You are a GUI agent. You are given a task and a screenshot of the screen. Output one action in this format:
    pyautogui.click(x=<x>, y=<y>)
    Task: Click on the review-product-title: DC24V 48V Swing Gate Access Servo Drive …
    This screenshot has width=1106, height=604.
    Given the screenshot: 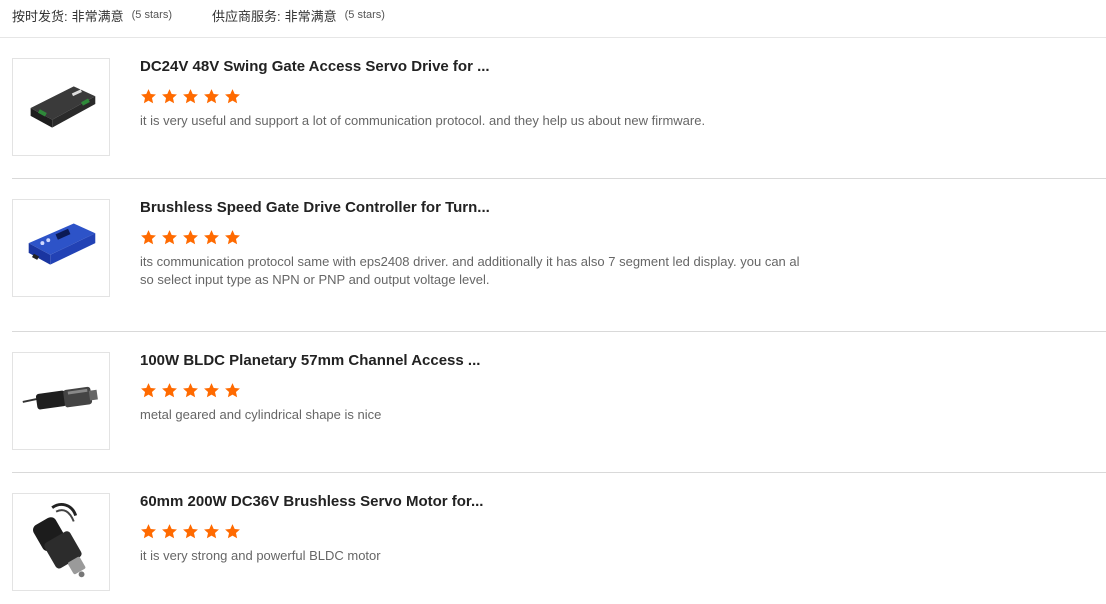 What is the action you would take?
    pyautogui.click(x=470, y=67)
    